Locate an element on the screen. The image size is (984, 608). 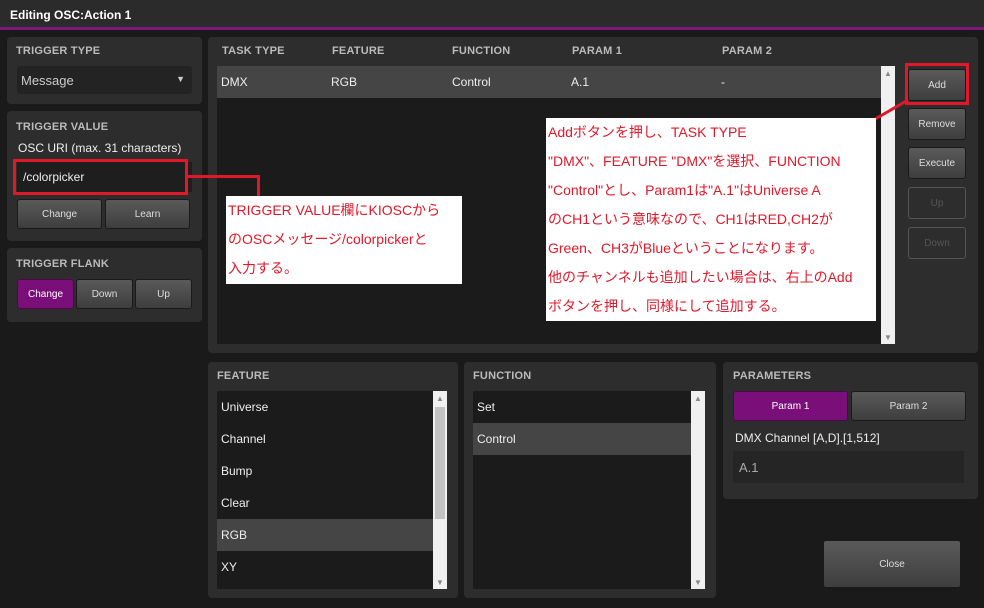
annotation-highlight-add is located at coordinates (937, 84).